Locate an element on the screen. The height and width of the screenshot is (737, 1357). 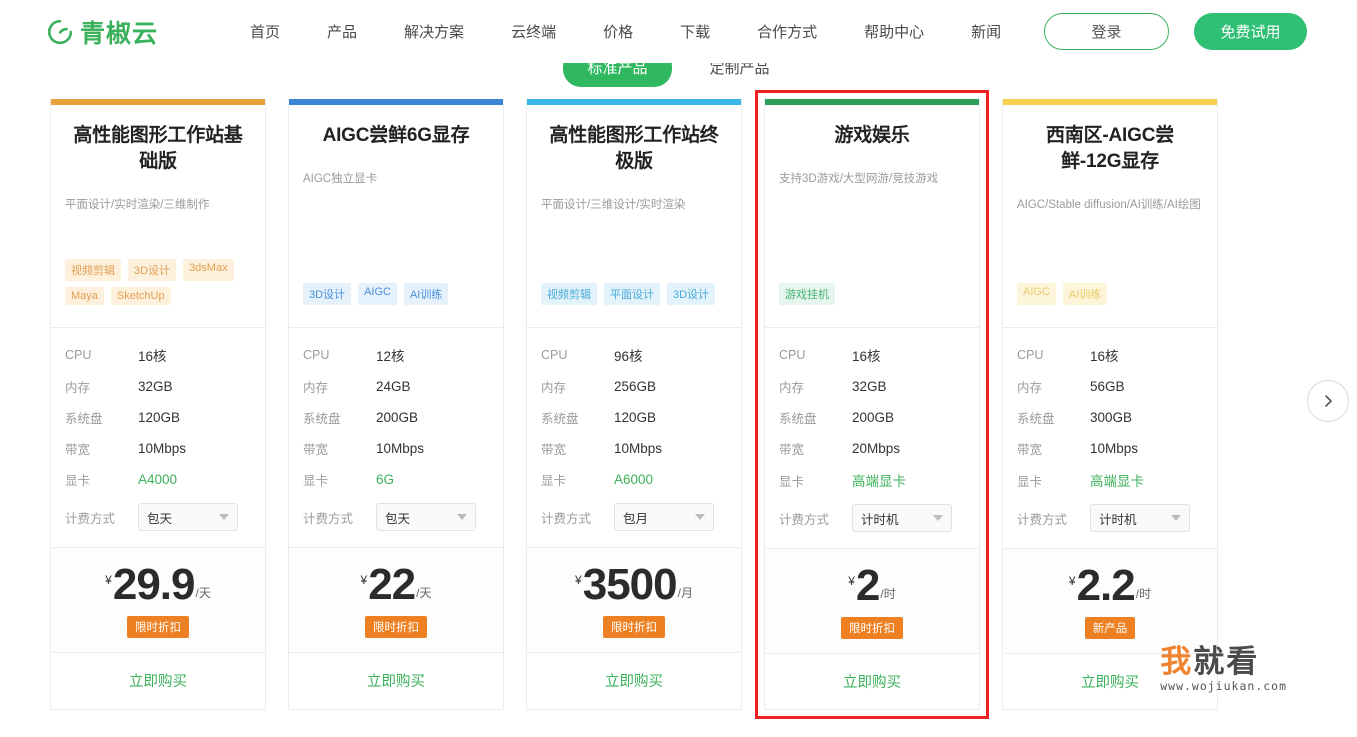
price-unit: /月 is located at coordinates (685, 592).